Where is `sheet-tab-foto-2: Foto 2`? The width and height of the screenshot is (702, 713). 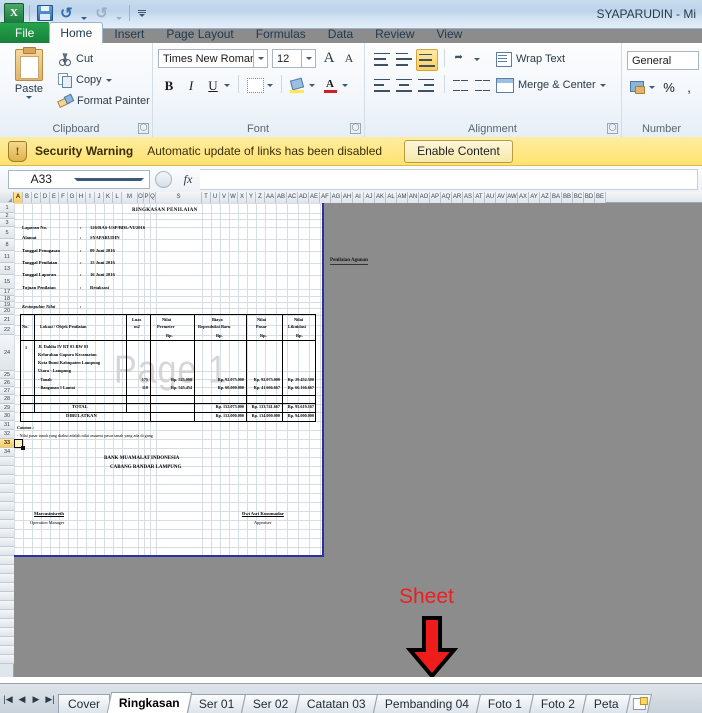 sheet-tab-foto-2: Foto 2 is located at coordinates (558, 703).